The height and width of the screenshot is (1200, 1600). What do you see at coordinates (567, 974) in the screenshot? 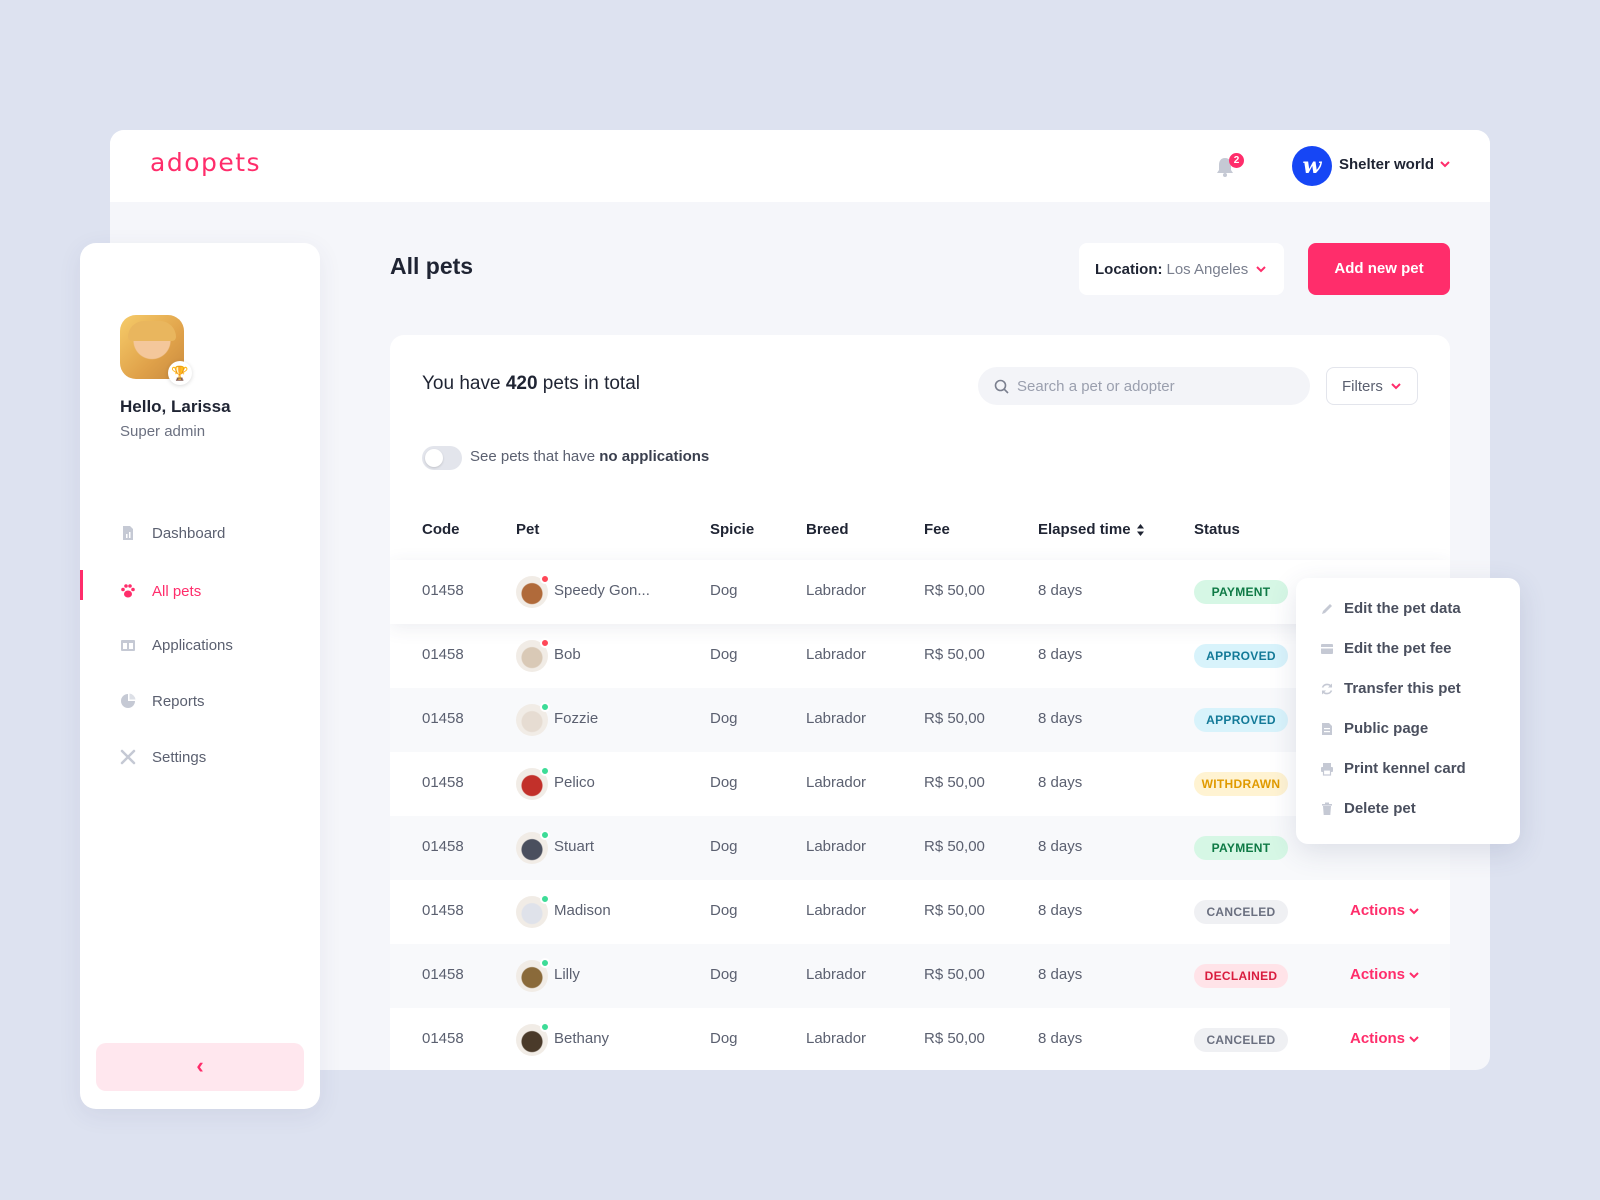
I see `cell-pet-name: Lilly` at bounding box center [567, 974].